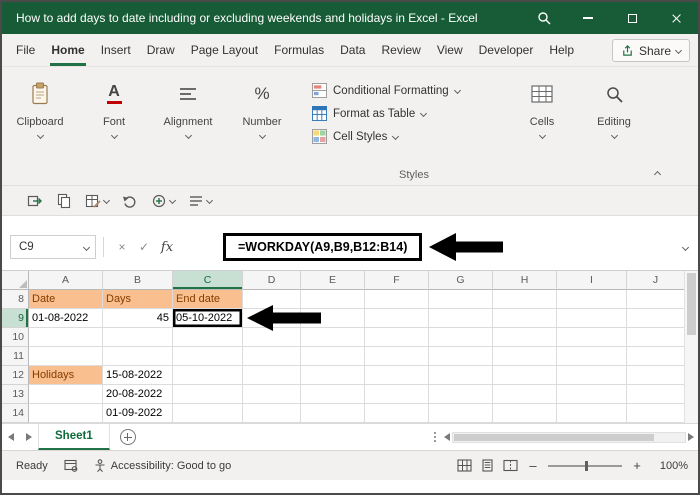 The height and width of the screenshot is (495, 700). I want to click on expand-formula-bar-icon, so click(685, 247).